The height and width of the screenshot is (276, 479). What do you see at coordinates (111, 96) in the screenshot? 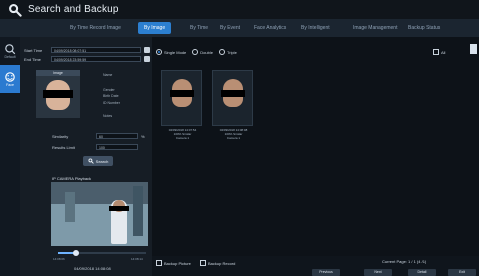
I see `info-birth-date: Birth Date` at bounding box center [111, 96].